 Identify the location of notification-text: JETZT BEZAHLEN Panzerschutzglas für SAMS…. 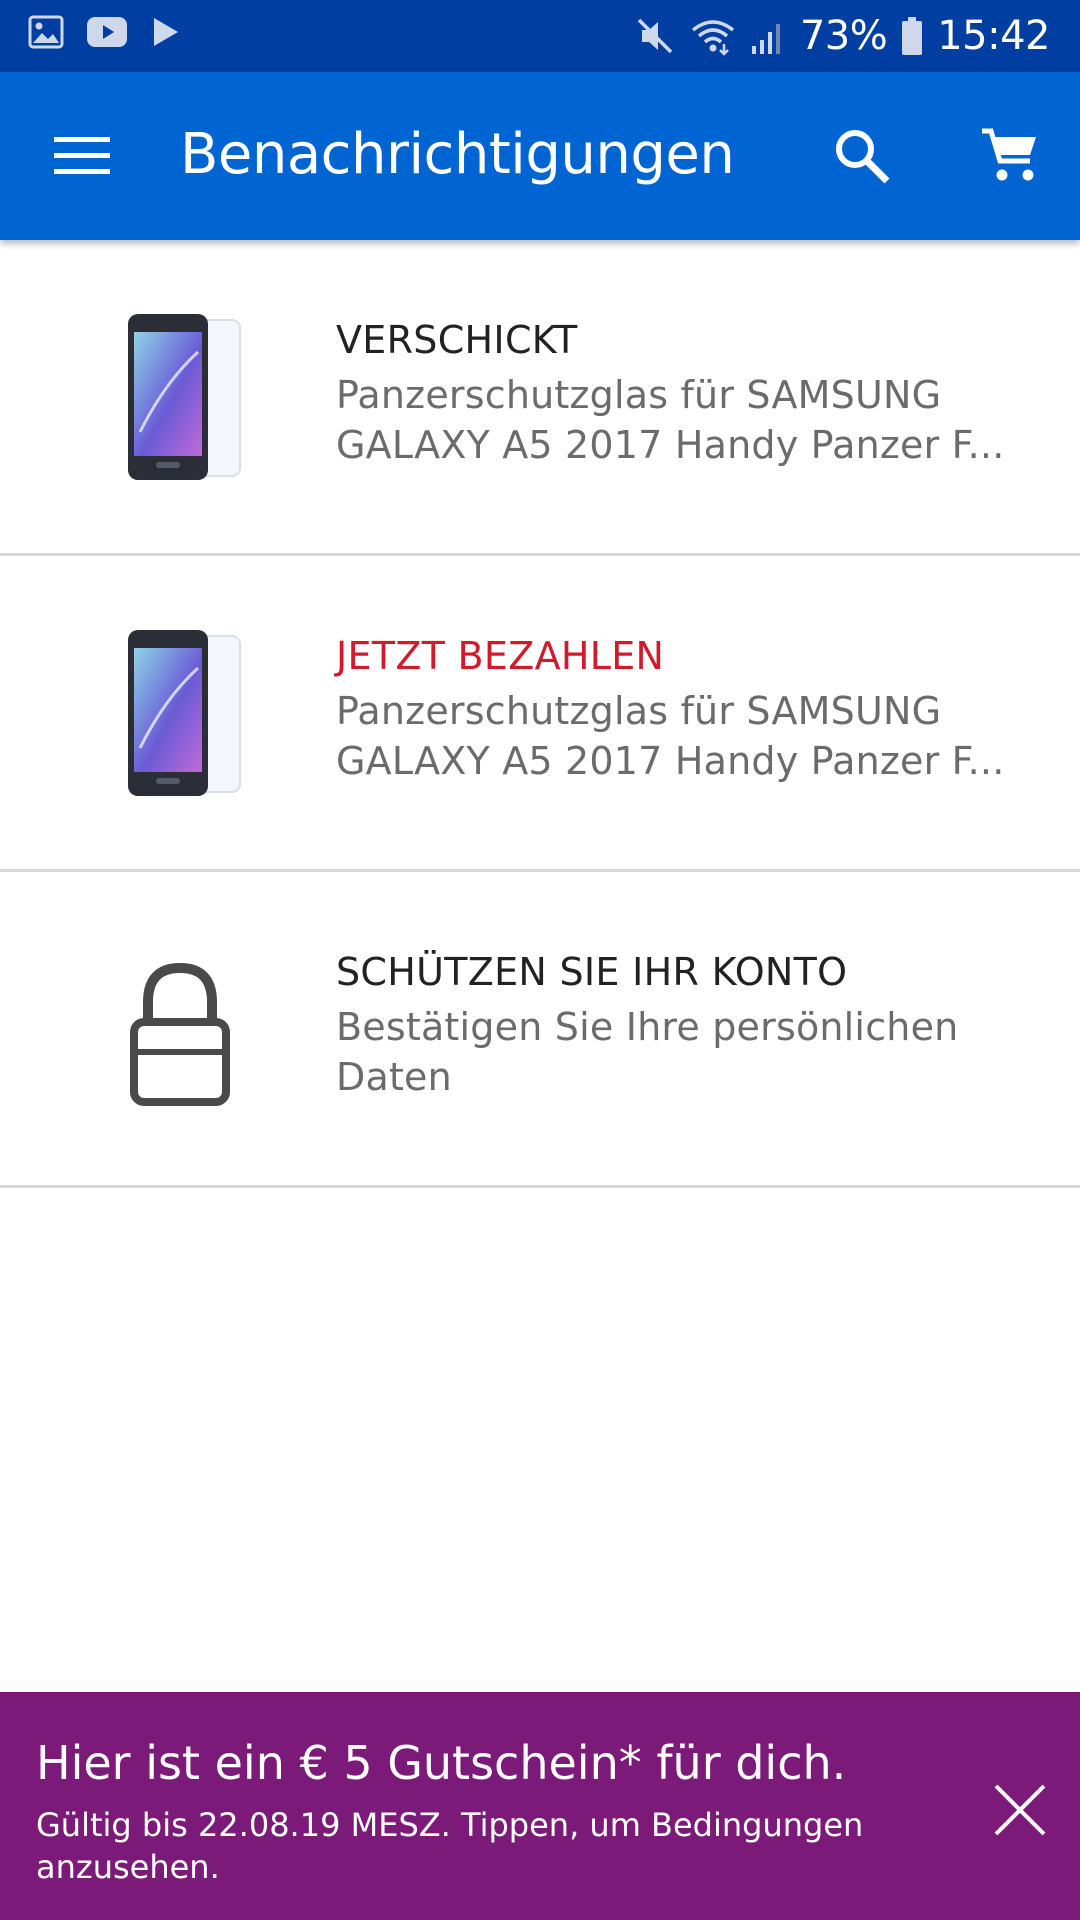
(676, 710).